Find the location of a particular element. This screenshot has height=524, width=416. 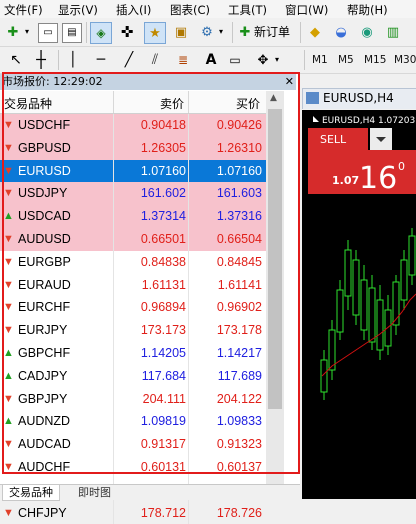

metaeditor-icon: ◒ is located at coordinates (341, 32).